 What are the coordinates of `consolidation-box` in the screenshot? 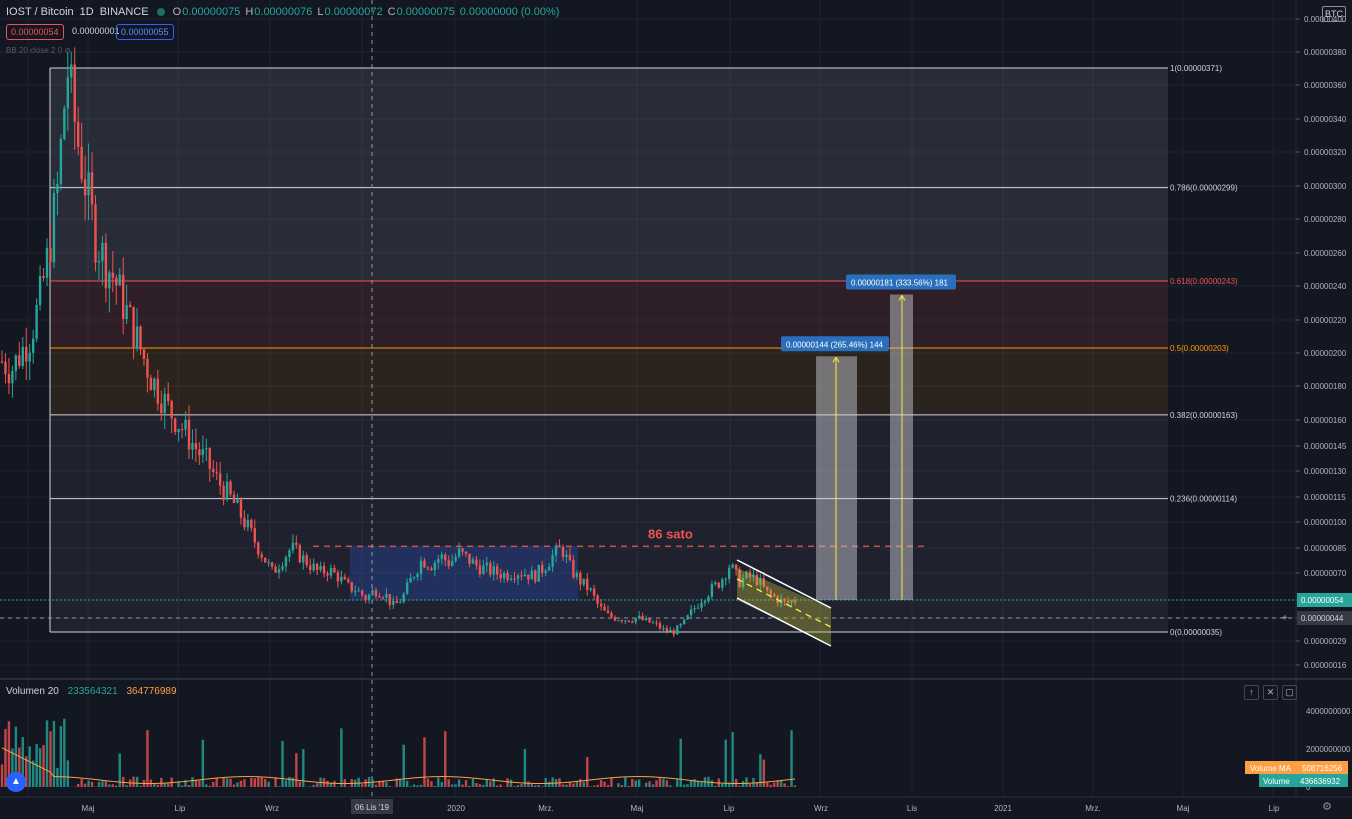 It's located at (464, 573).